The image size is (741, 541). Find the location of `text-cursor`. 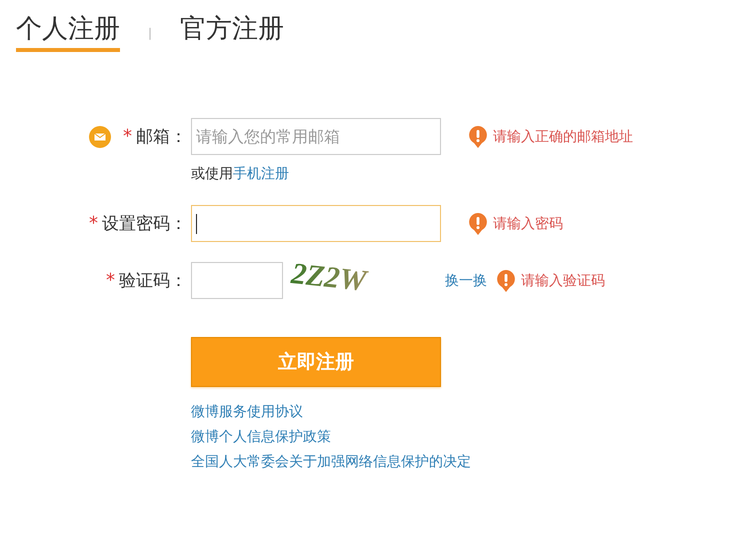

text-cursor is located at coordinates (196, 224).